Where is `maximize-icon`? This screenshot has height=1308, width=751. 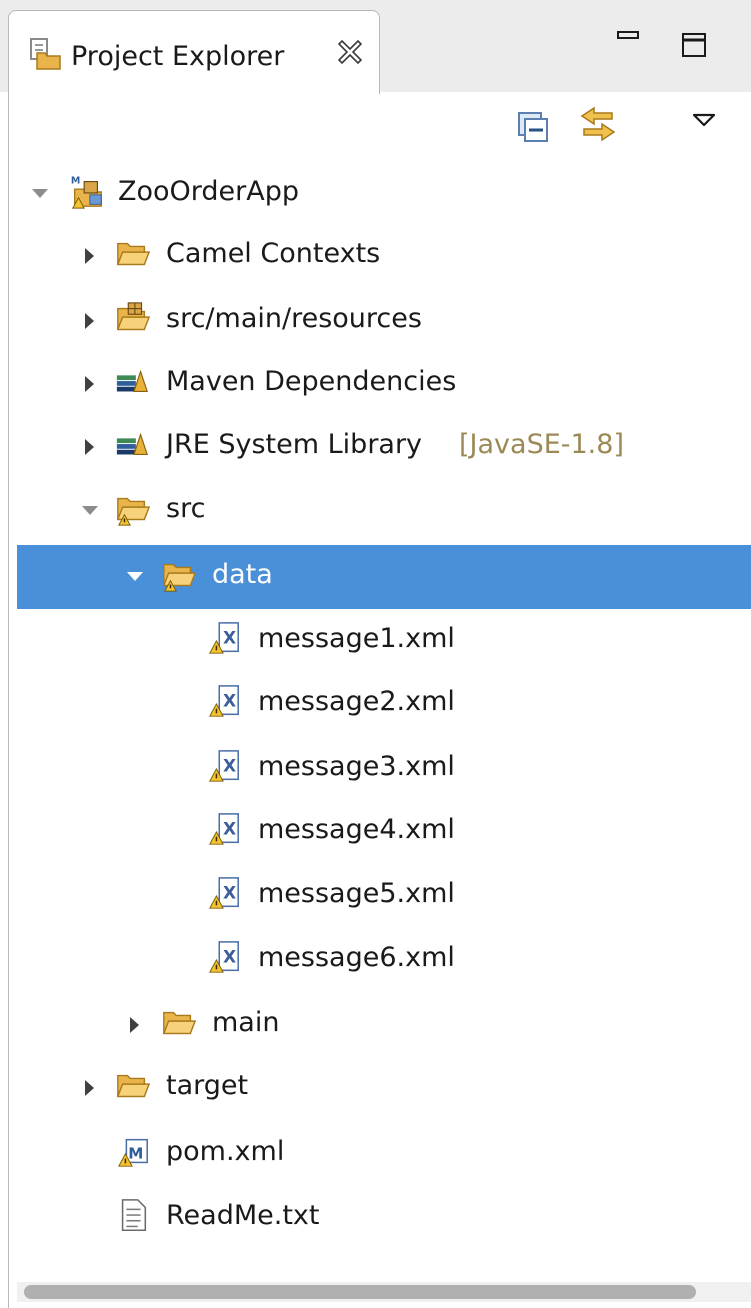
maximize-icon is located at coordinates (694, 46).